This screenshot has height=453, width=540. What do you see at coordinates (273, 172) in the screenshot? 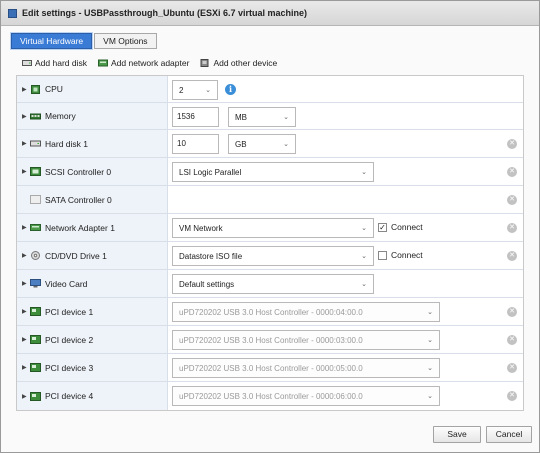
I see `scsi-type-select: LSI Logic Parallel ⌄` at bounding box center [273, 172].